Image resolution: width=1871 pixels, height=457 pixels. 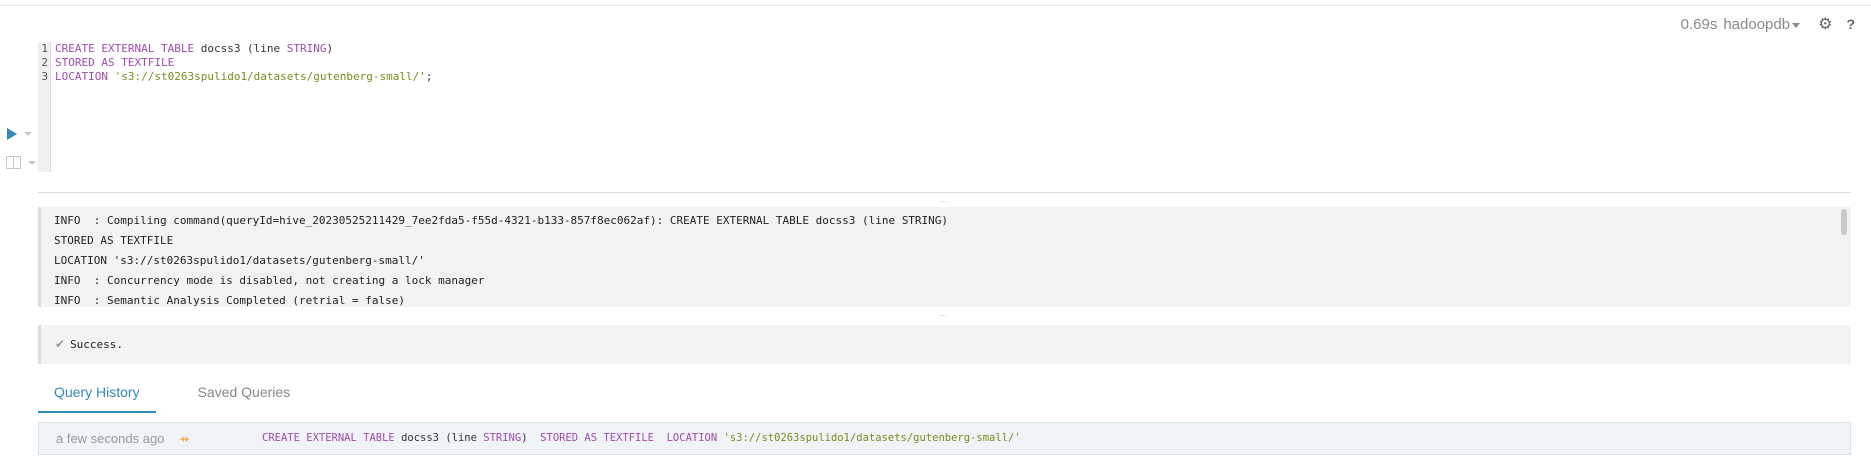 I want to click on line-number: 2, so click(x=44, y=62).